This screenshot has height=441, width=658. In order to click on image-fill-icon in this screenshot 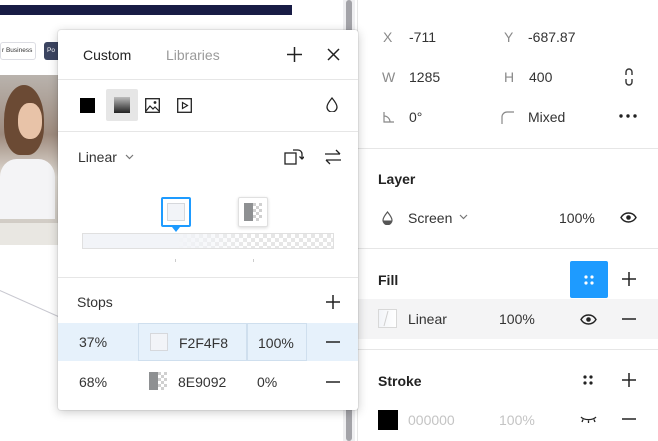, I will do `click(152, 105)`.